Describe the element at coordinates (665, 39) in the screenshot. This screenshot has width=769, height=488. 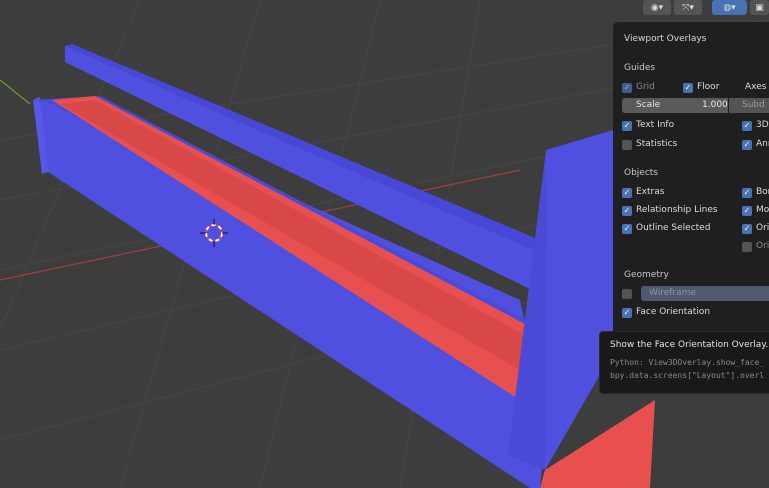
I see `panel-title: Viewport Overlays` at that location.